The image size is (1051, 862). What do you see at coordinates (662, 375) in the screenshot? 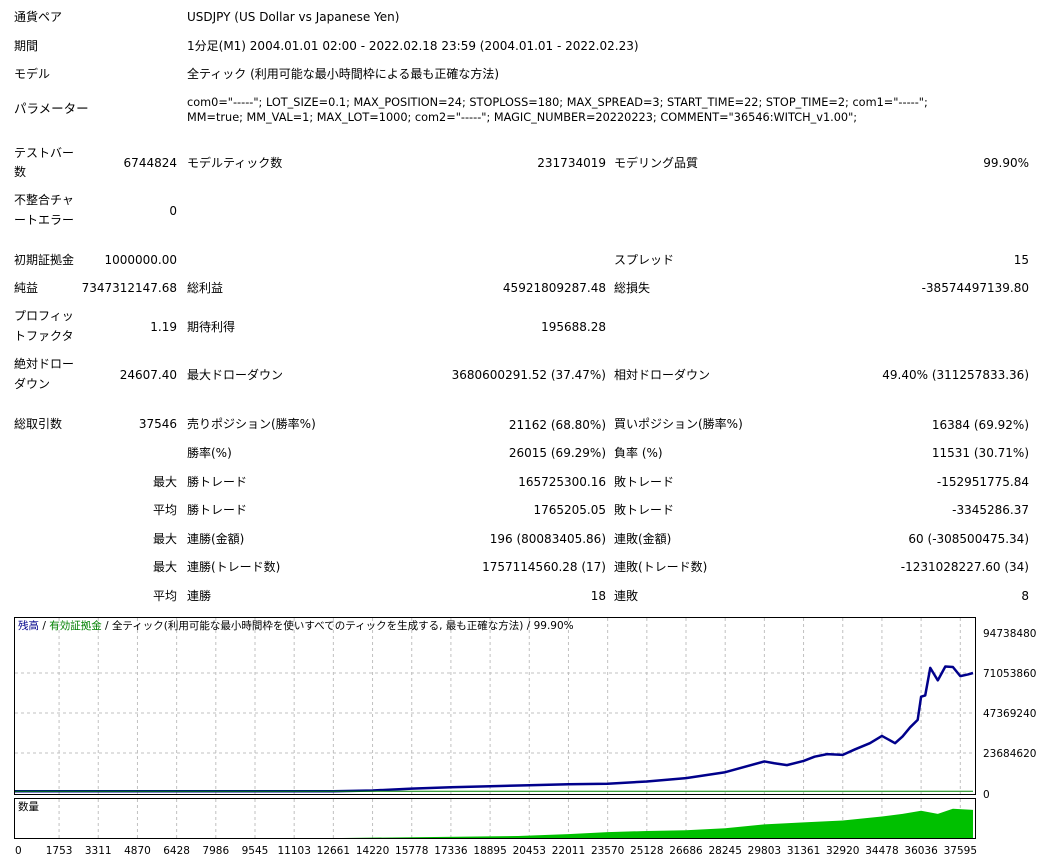
I see `rel-drawdown-label: 相対ドローダウン` at bounding box center [662, 375].